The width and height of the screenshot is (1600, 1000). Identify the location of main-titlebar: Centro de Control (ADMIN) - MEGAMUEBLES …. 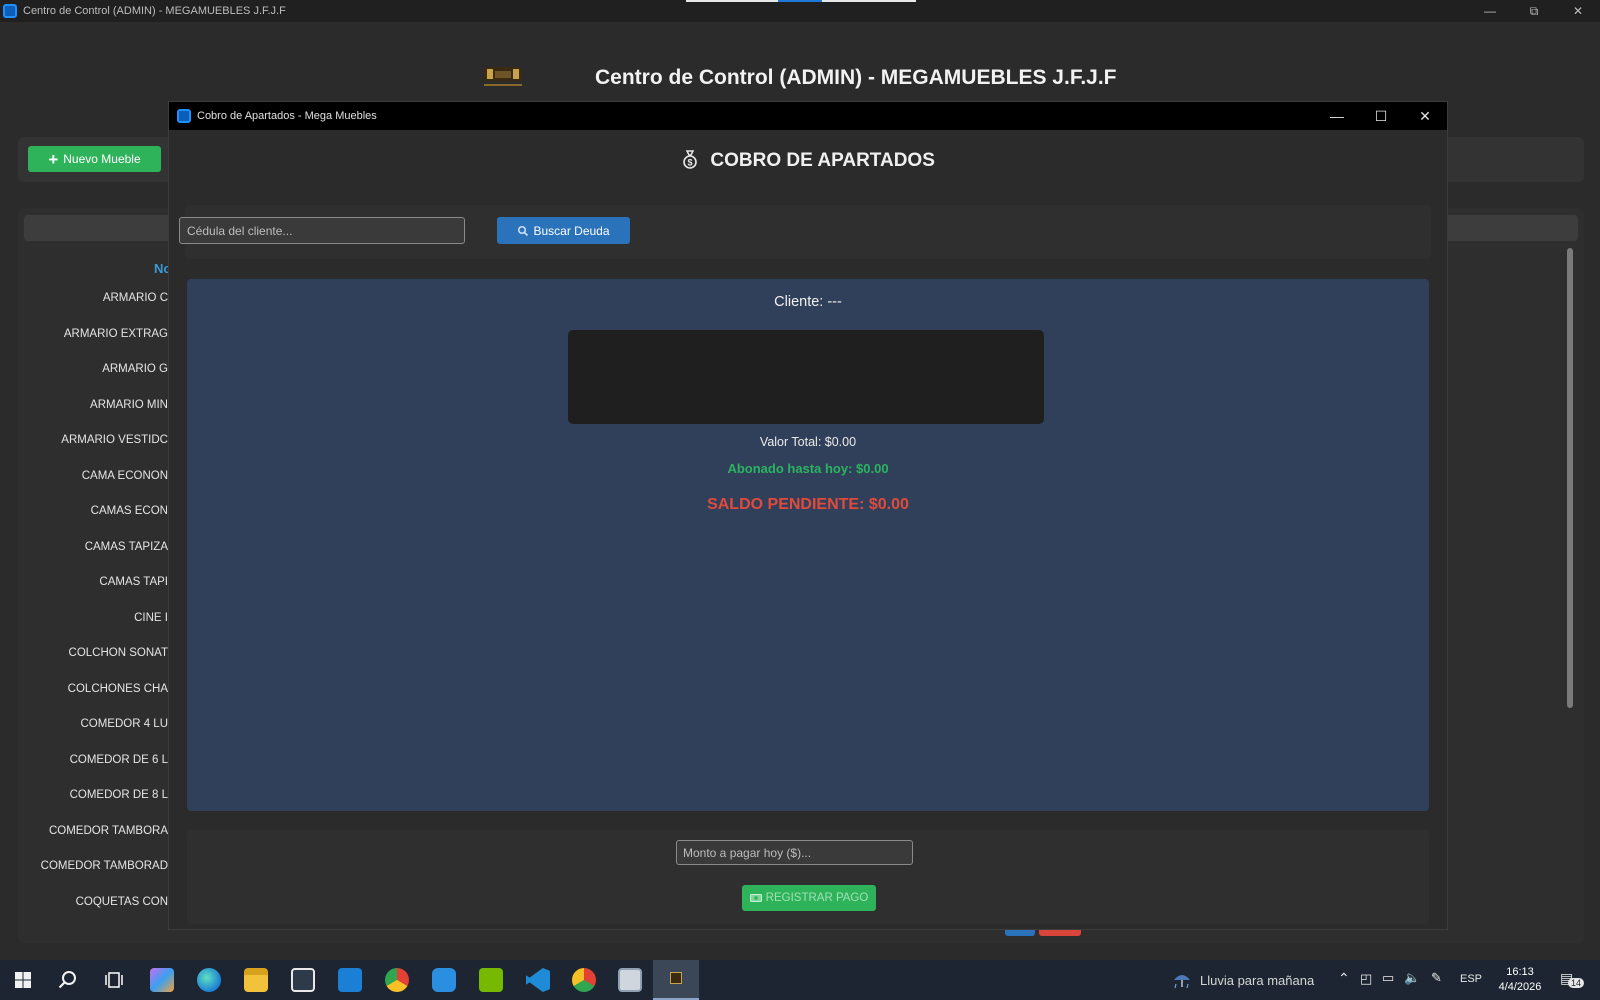
(800, 11).